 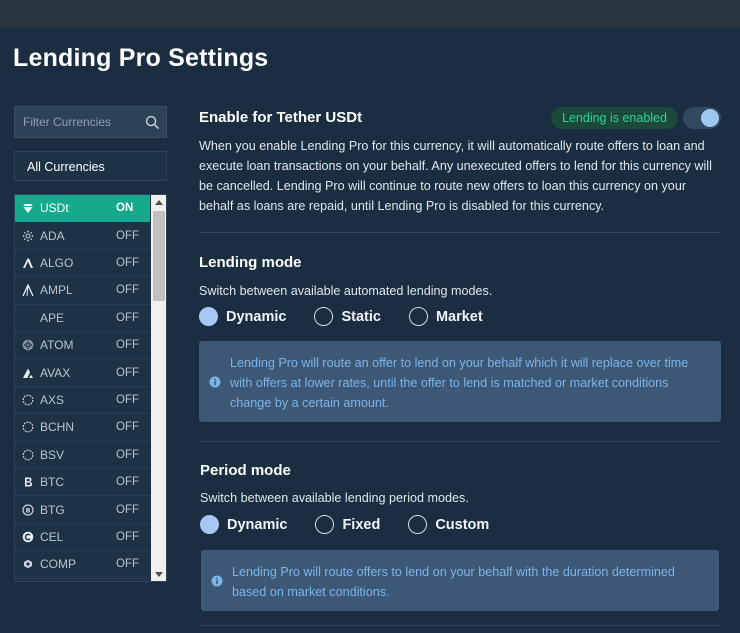 What do you see at coordinates (52, 235) in the screenshot?
I see `currency-name: ADA` at bounding box center [52, 235].